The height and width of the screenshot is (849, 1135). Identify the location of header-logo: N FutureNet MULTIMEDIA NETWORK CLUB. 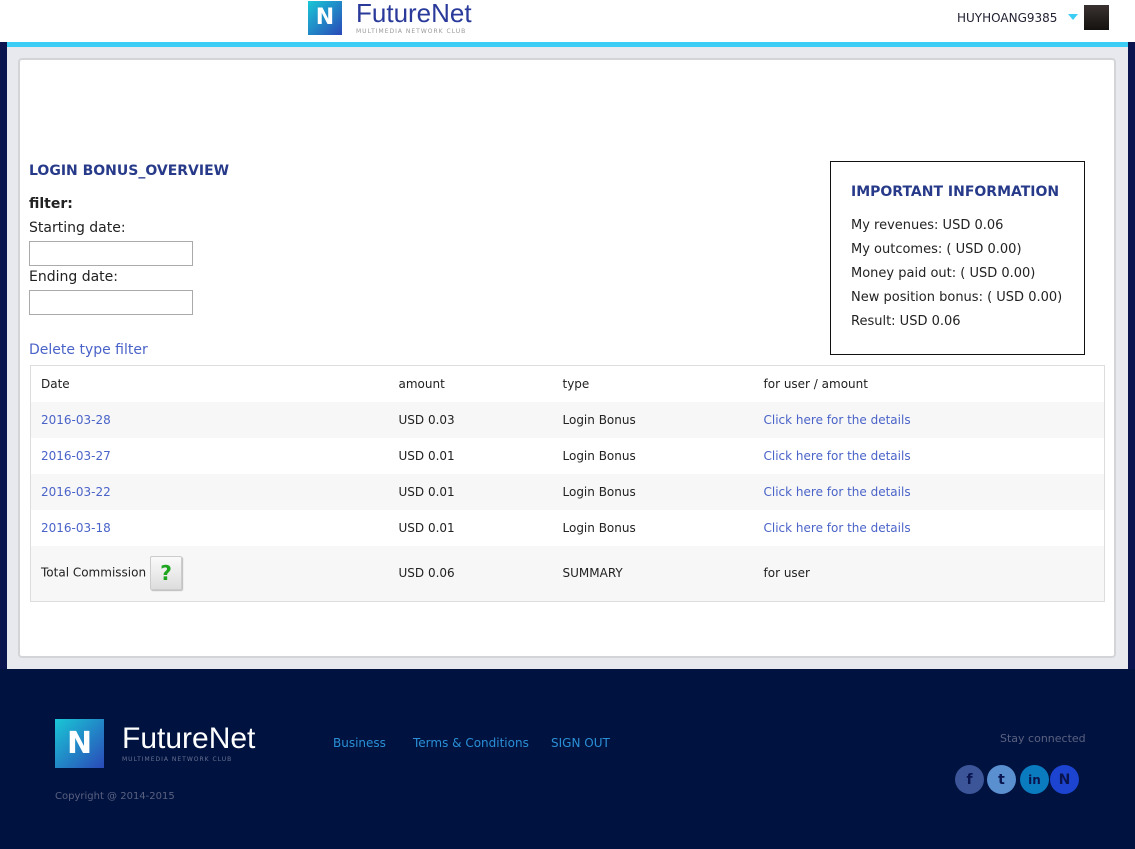
(390, 17).